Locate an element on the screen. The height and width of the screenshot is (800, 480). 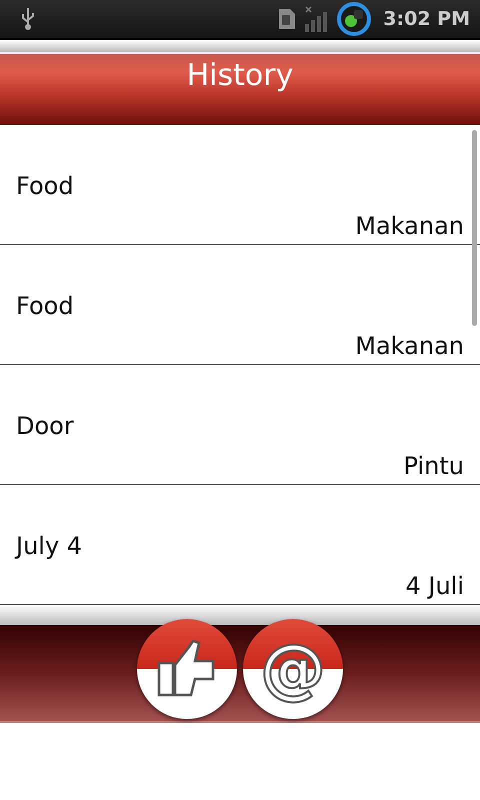
usb-icon is located at coordinates (28, 19).